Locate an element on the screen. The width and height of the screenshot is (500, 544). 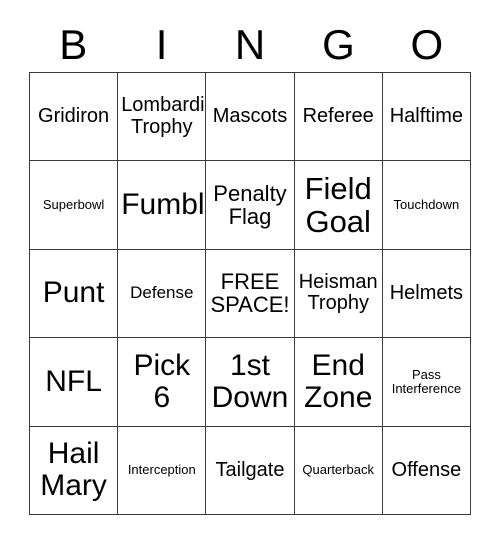
bingo-cell-label: Pass Interference is located at coordinates (426, 381).